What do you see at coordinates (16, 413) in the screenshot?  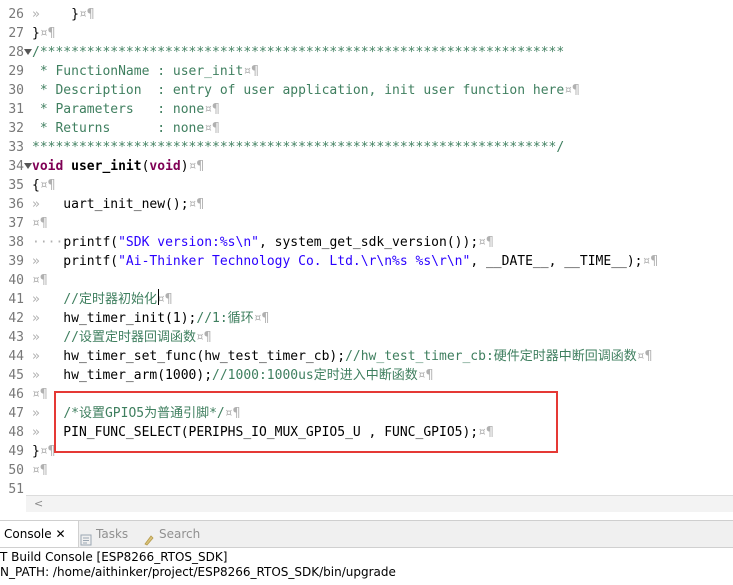 I see `line-number: 47` at bounding box center [16, 413].